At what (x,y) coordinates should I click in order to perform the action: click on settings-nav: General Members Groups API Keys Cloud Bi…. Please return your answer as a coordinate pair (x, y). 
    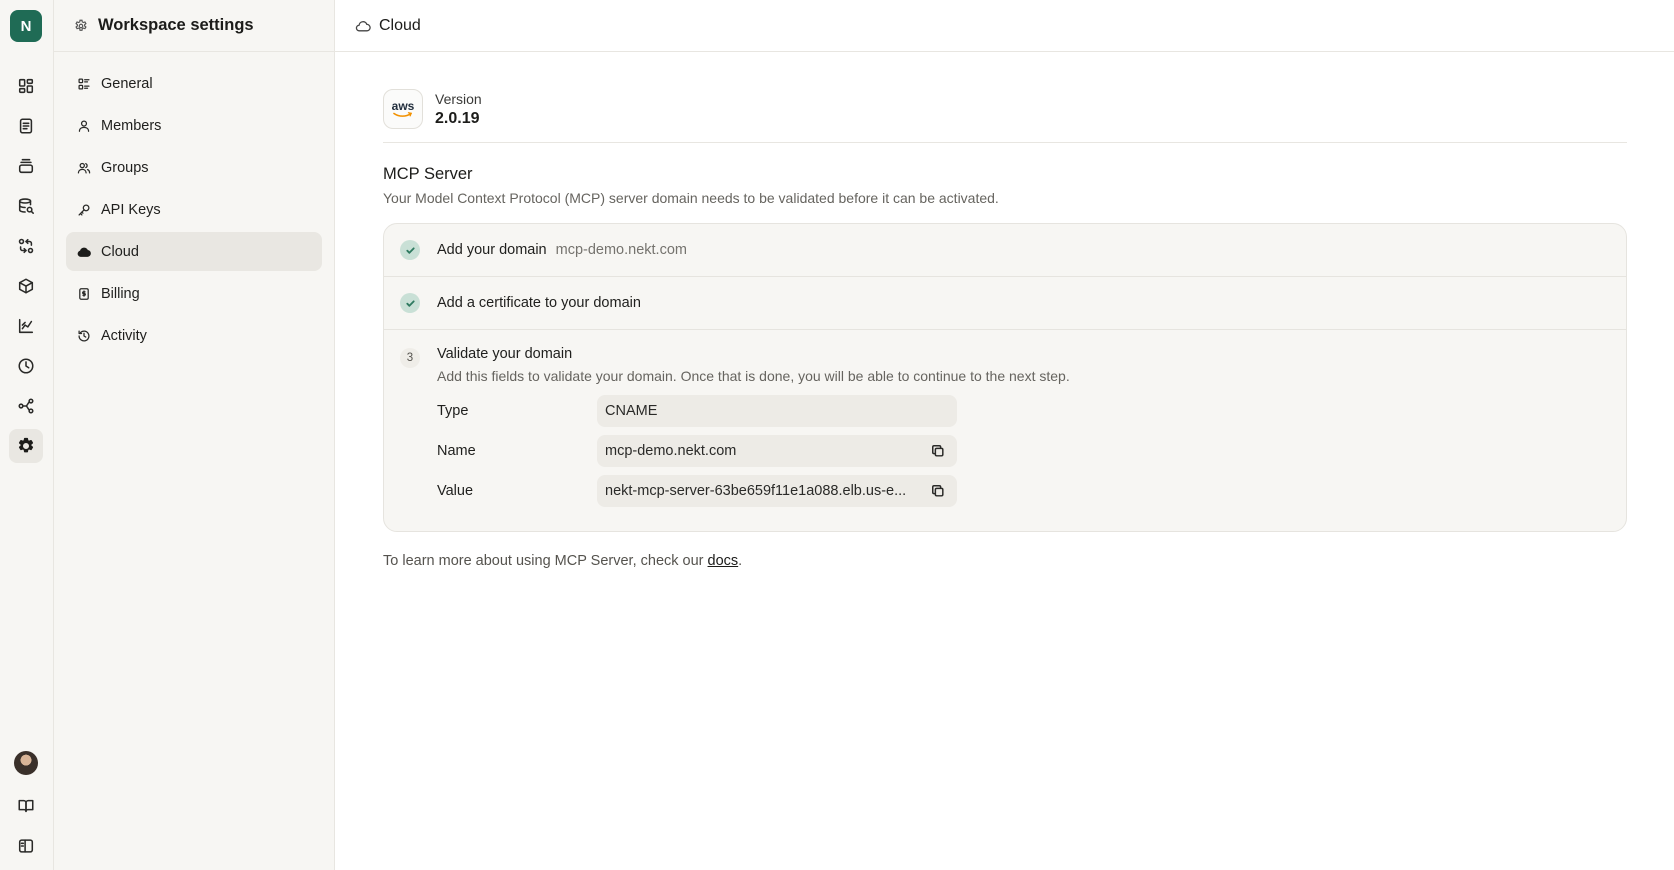
    Looking at the image, I should click on (194, 211).